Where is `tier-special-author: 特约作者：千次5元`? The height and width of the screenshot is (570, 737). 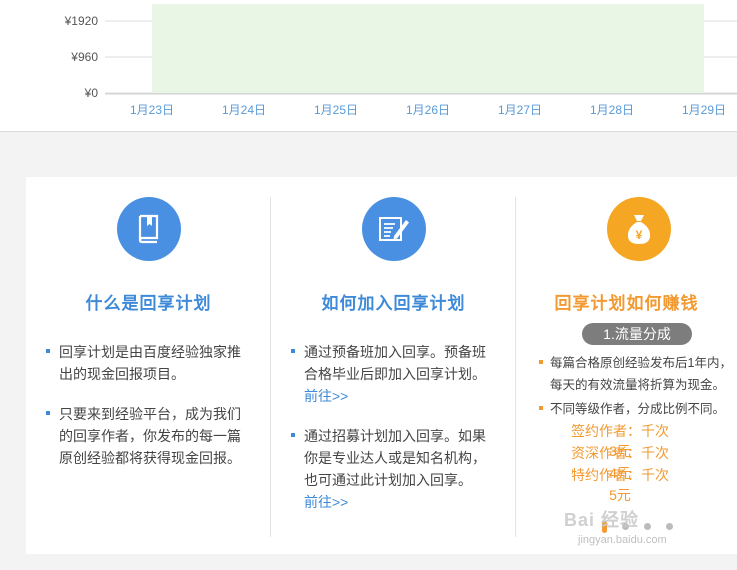 tier-special-author: 特约作者：千次5元 is located at coordinates (620, 485).